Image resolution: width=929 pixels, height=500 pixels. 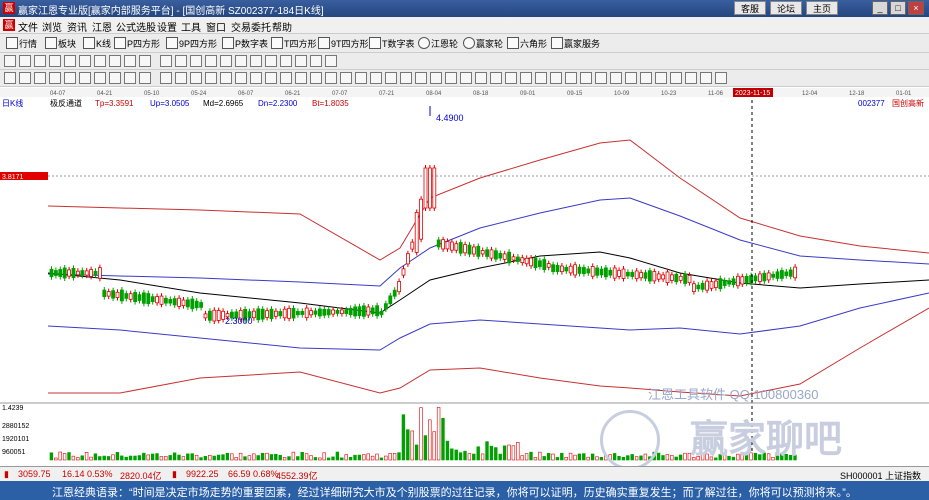 I want to click on tool-kline: K线, so click(x=97, y=43).